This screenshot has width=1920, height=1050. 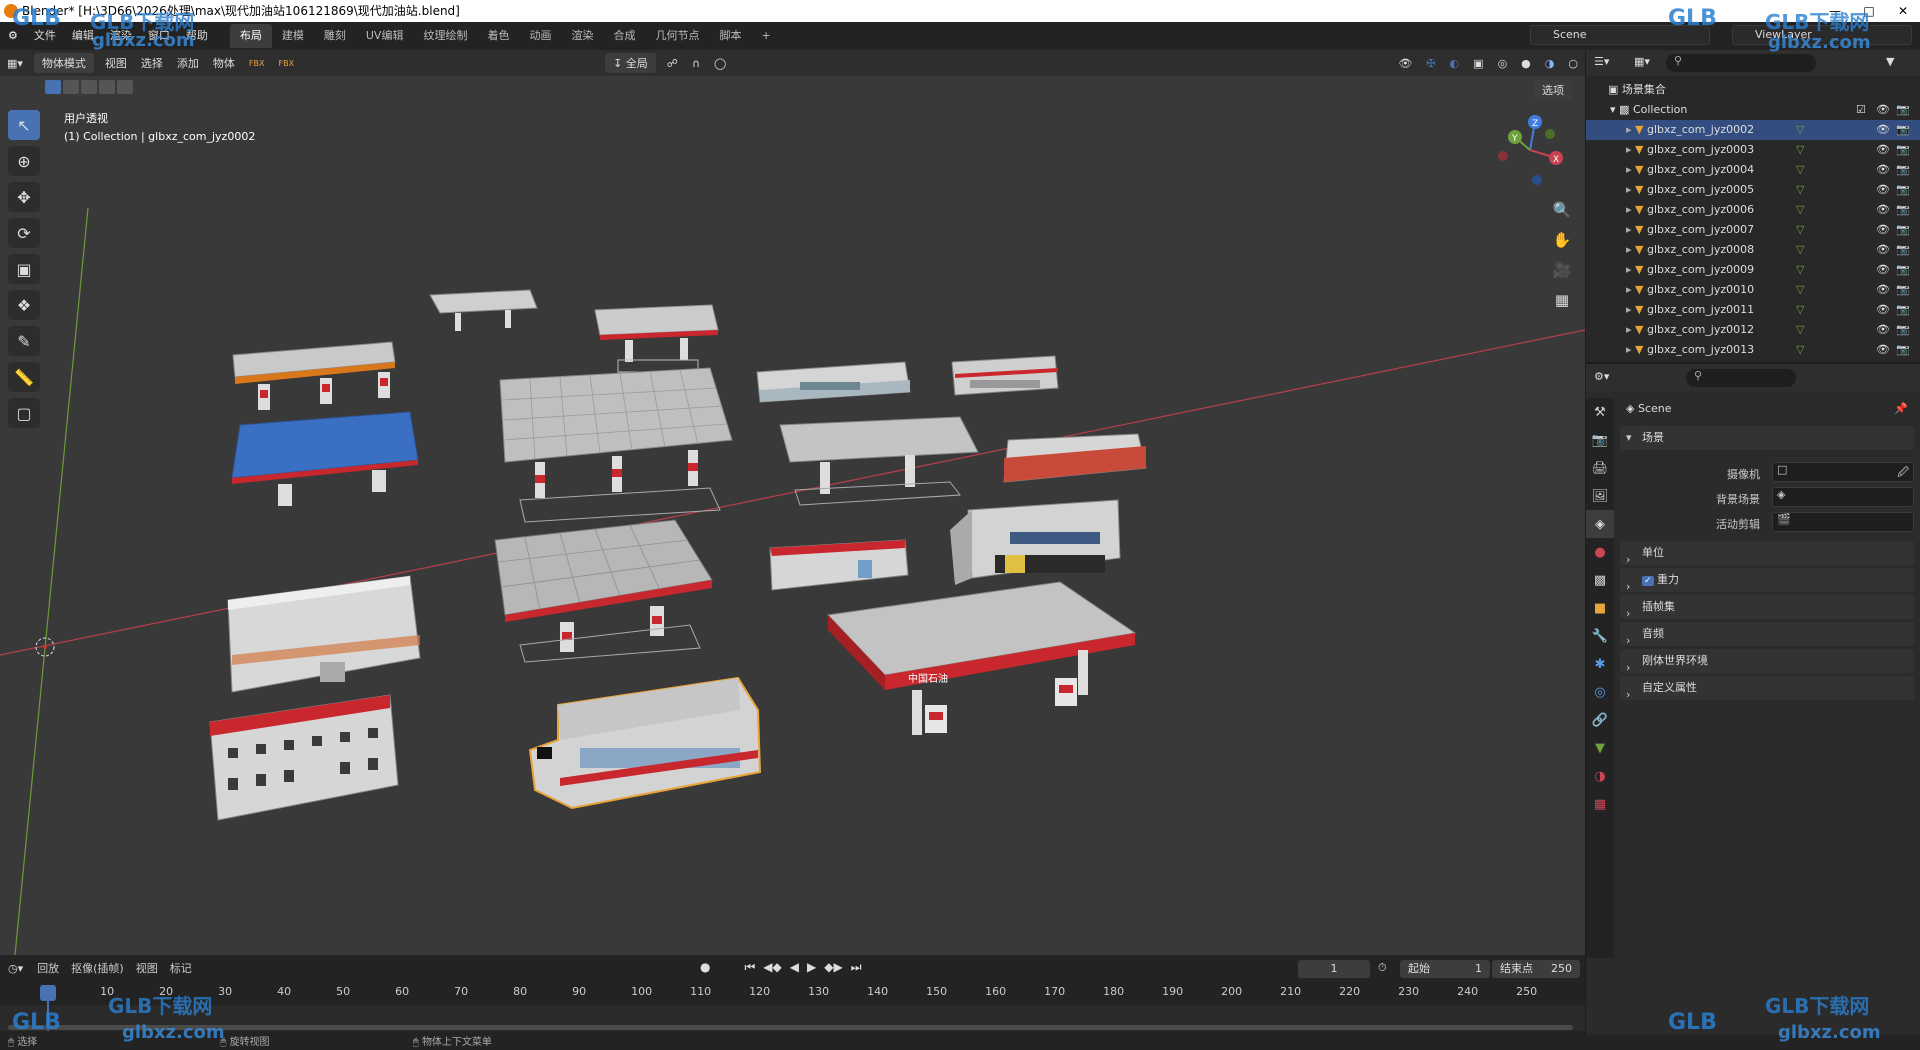 What do you see at coordinates (24, 125) in the screenshot?
I see `select-box-tool-icon: ↖` at bounding box center [24, 125].